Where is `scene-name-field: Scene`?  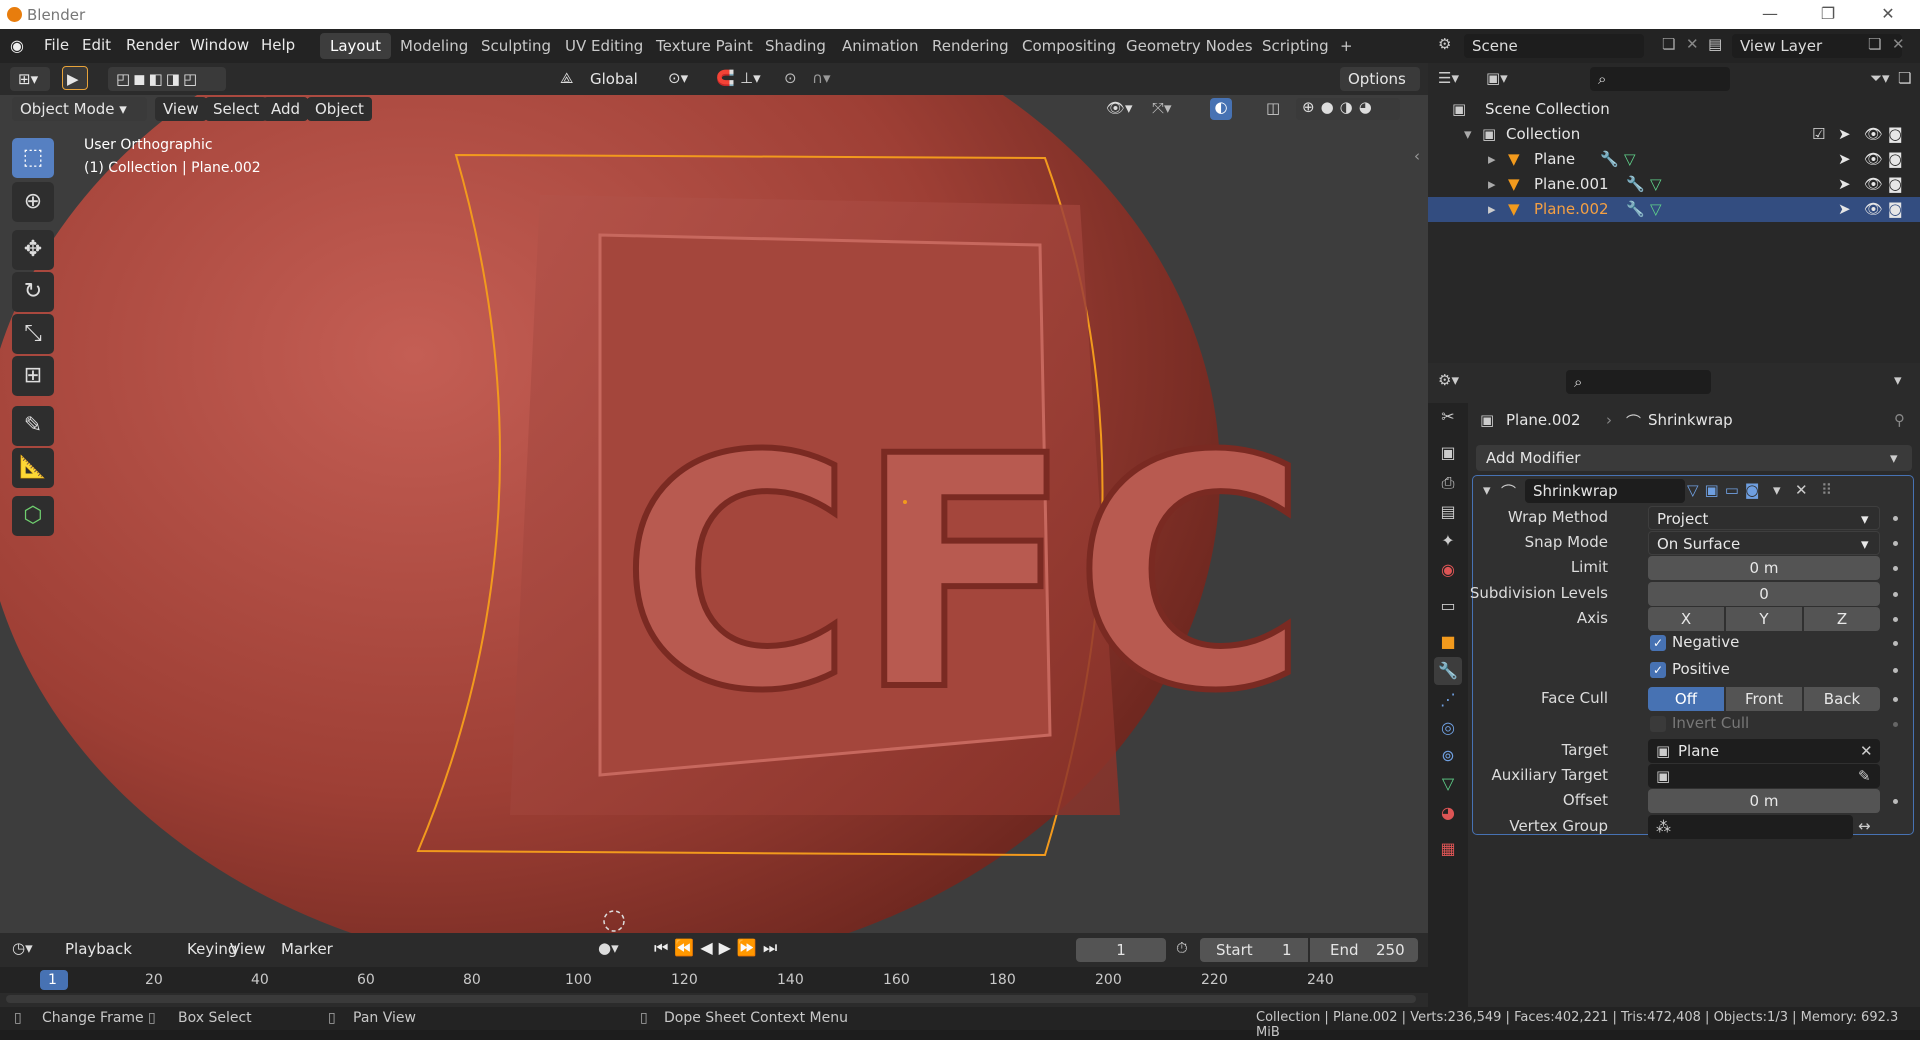 scene-name-field: Scene is located at coordinates (1554, 46).